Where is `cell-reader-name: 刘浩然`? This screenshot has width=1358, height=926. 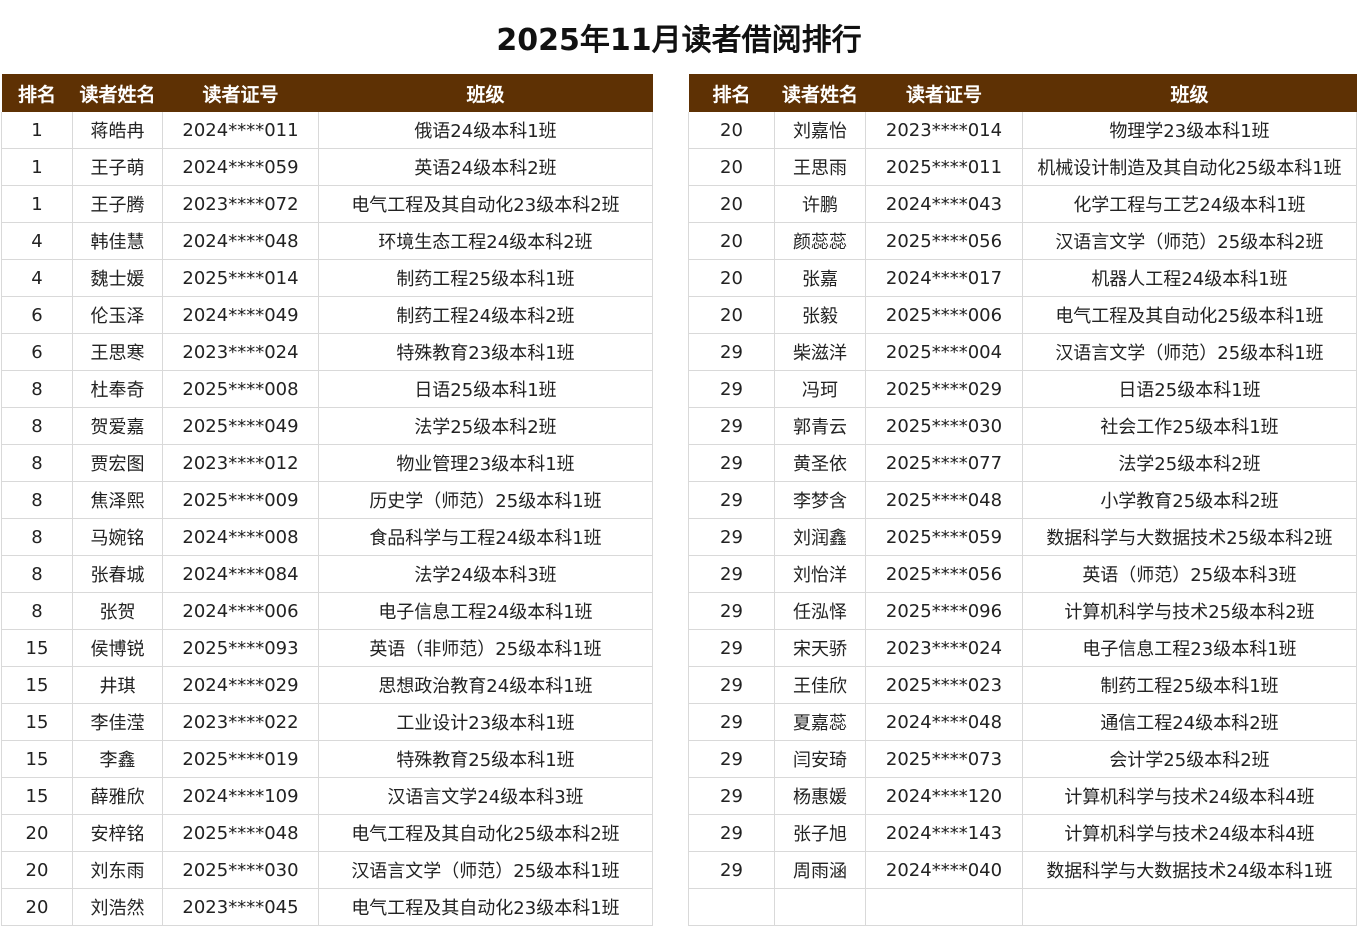 cell-reader-name: 刘浩然 is located at coordinates (117, 907).